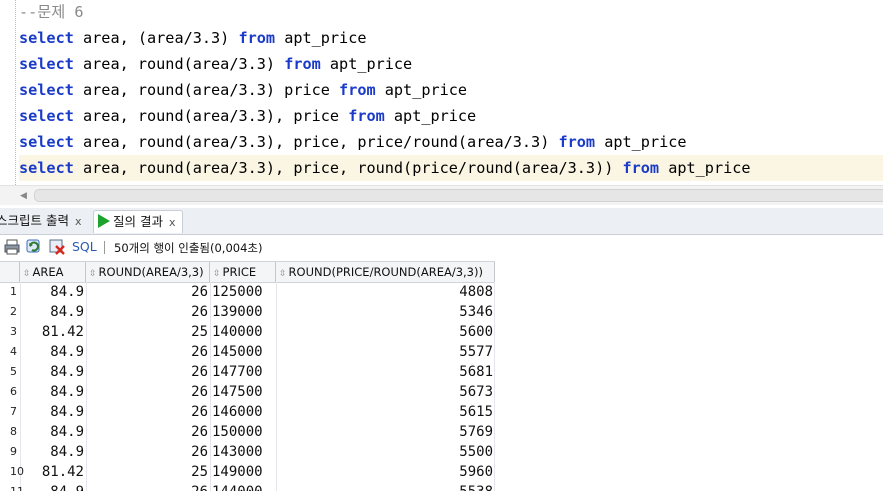  What do you see at coordinates (385, 332) in the screenshot?
I see `cell-round-ratio: 5600` at bounding box center [385, 332].